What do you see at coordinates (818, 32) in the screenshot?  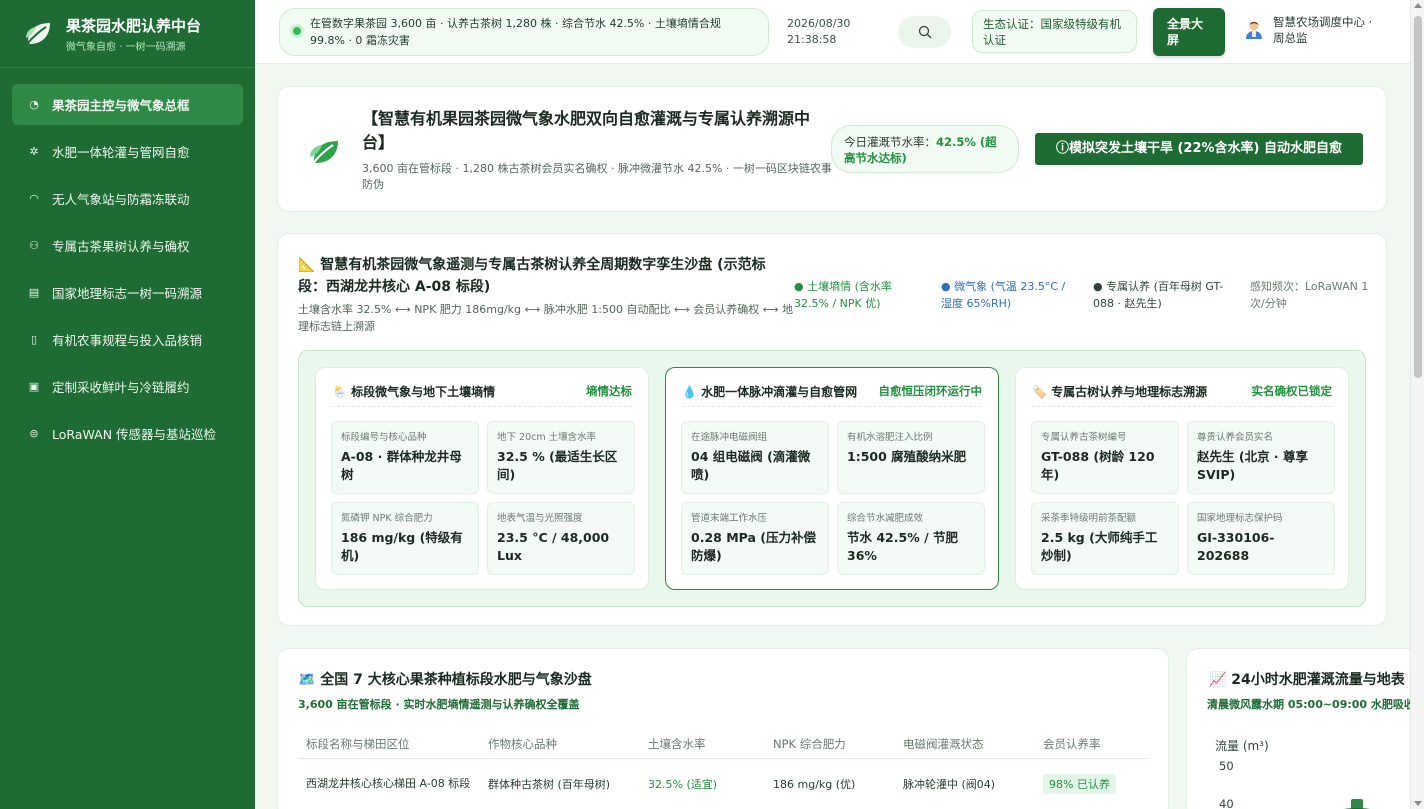 I see `clock: 2026/08/30 21:38:58` at bounding box center [818, 32].